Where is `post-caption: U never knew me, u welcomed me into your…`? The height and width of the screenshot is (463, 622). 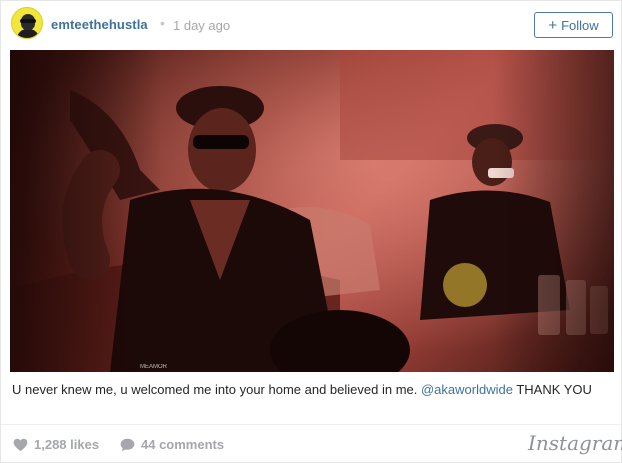
post-caption: U never knew me, u welcomed me into your… is located at coordinates (312, 389).